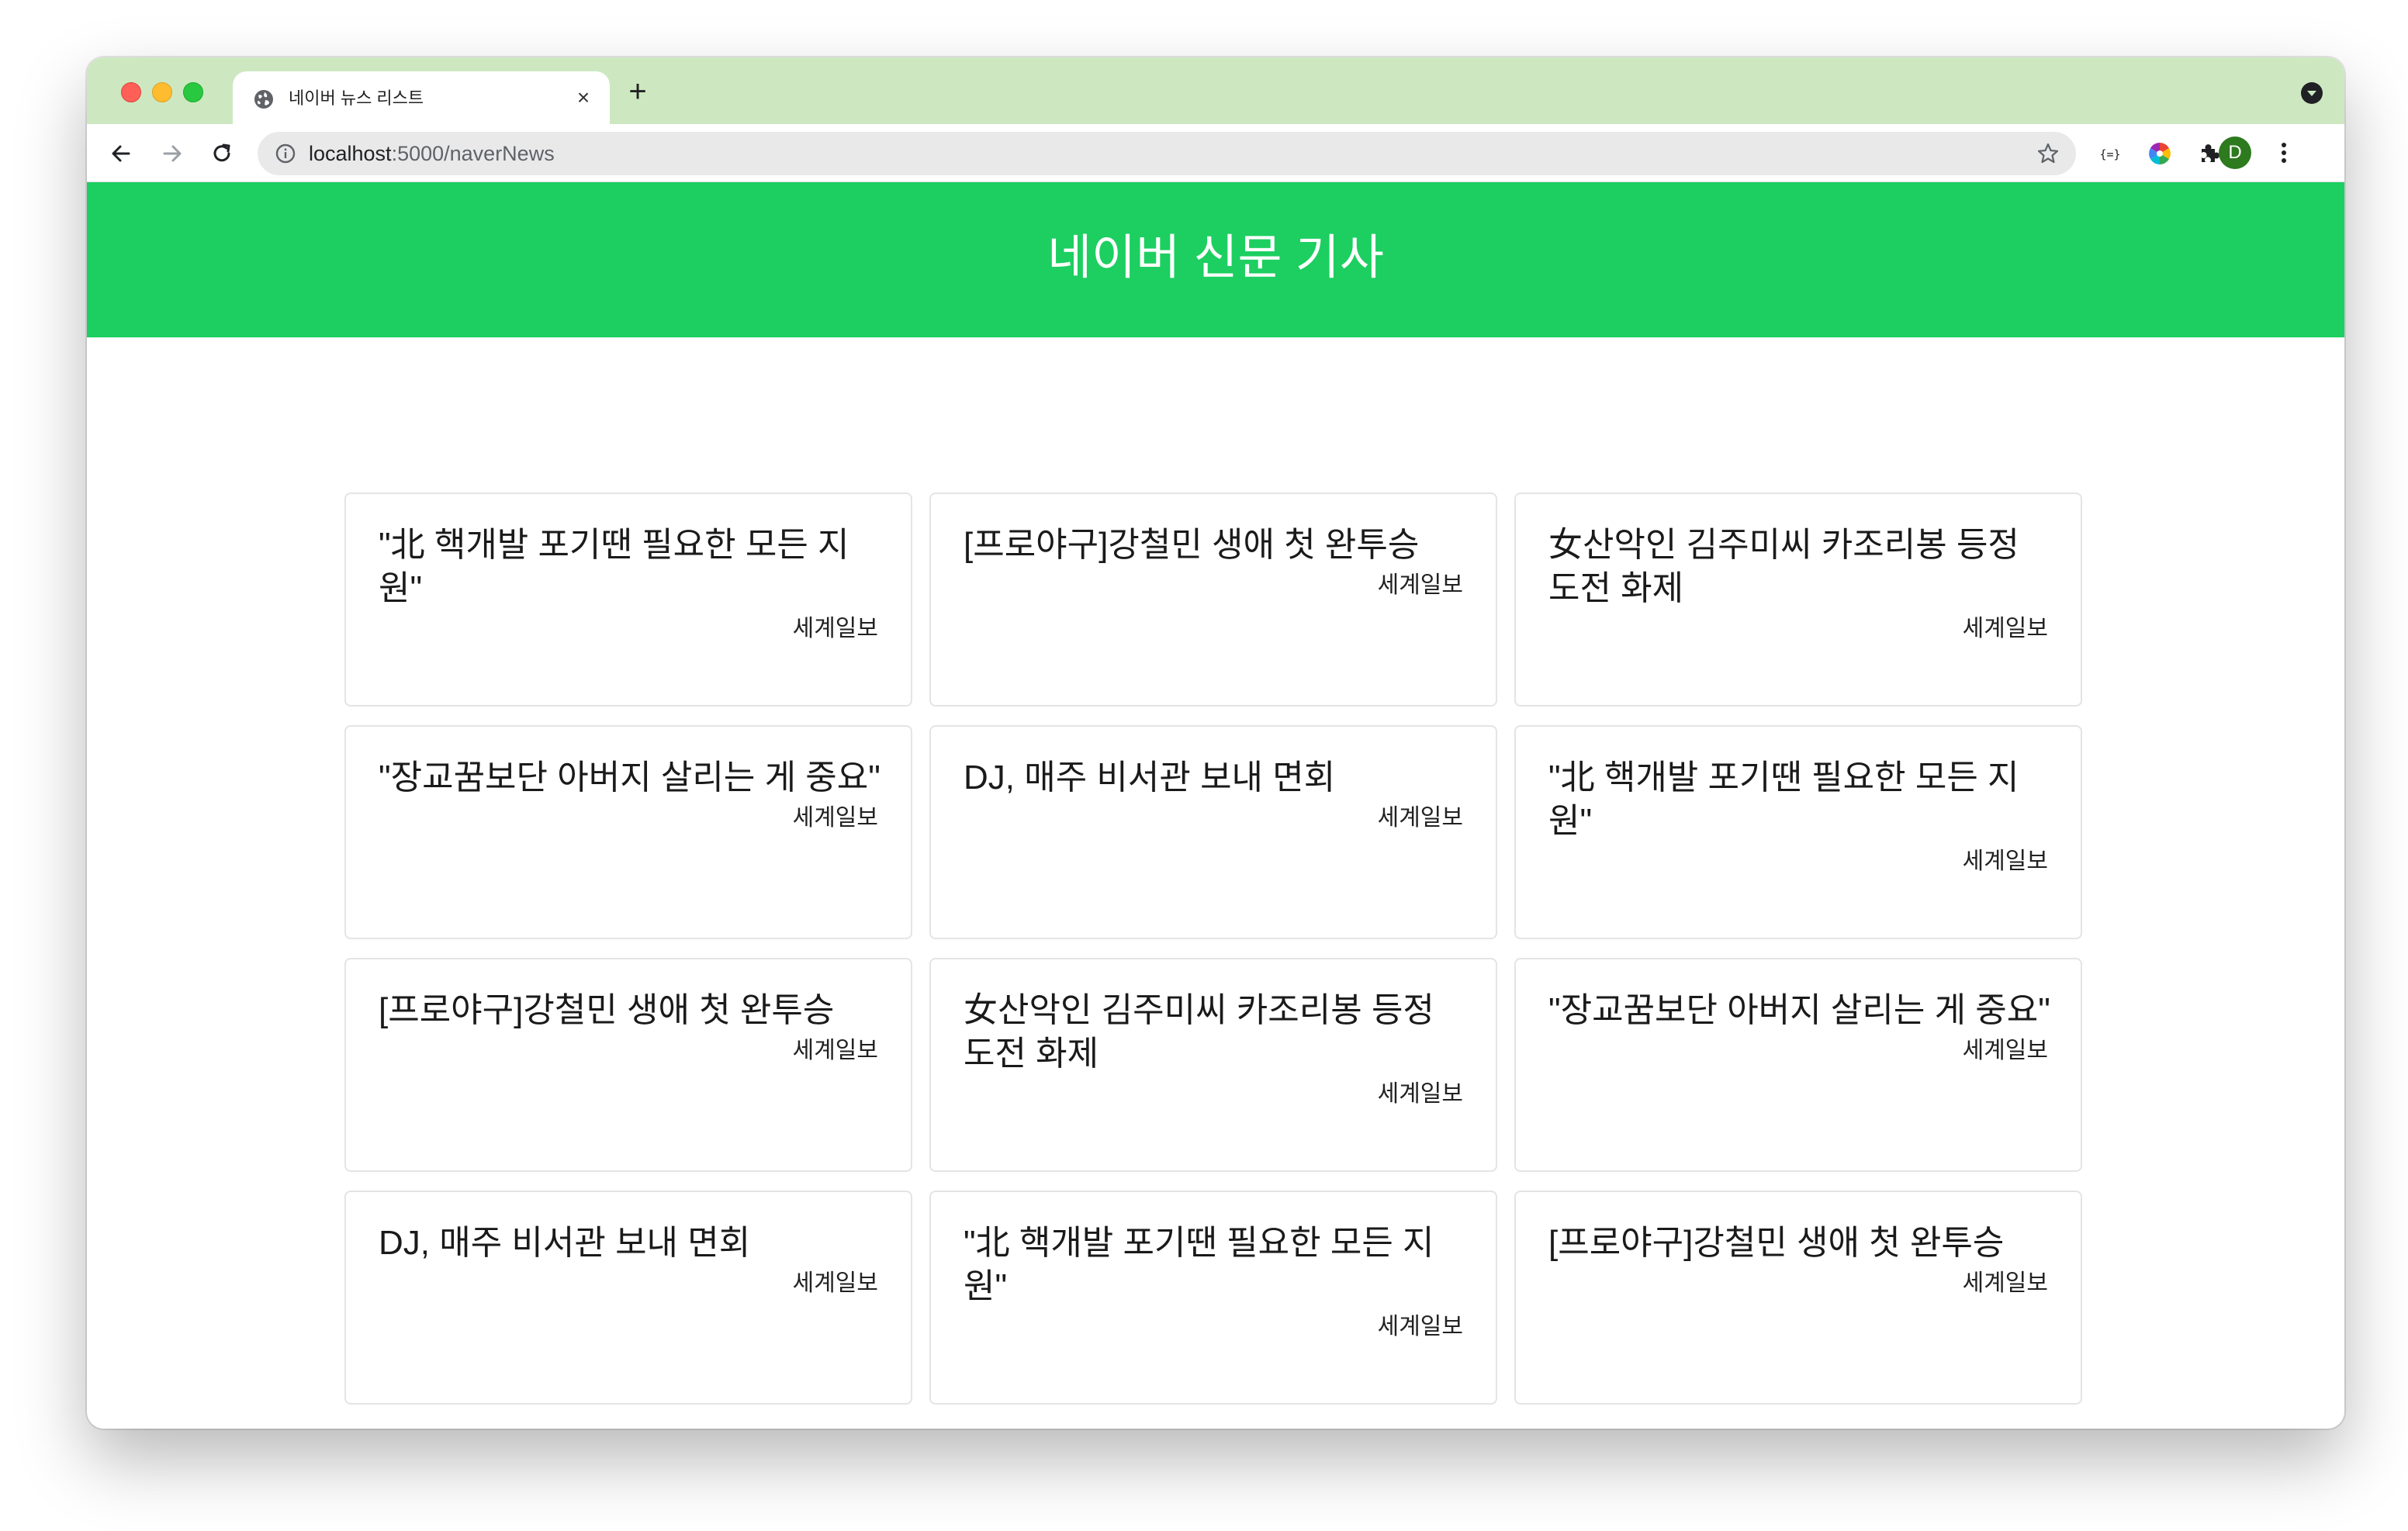 Image resolution: width=2408 pixels, height=1531 pixels. I want to click on back-arrow-icon, so click(121, 153).